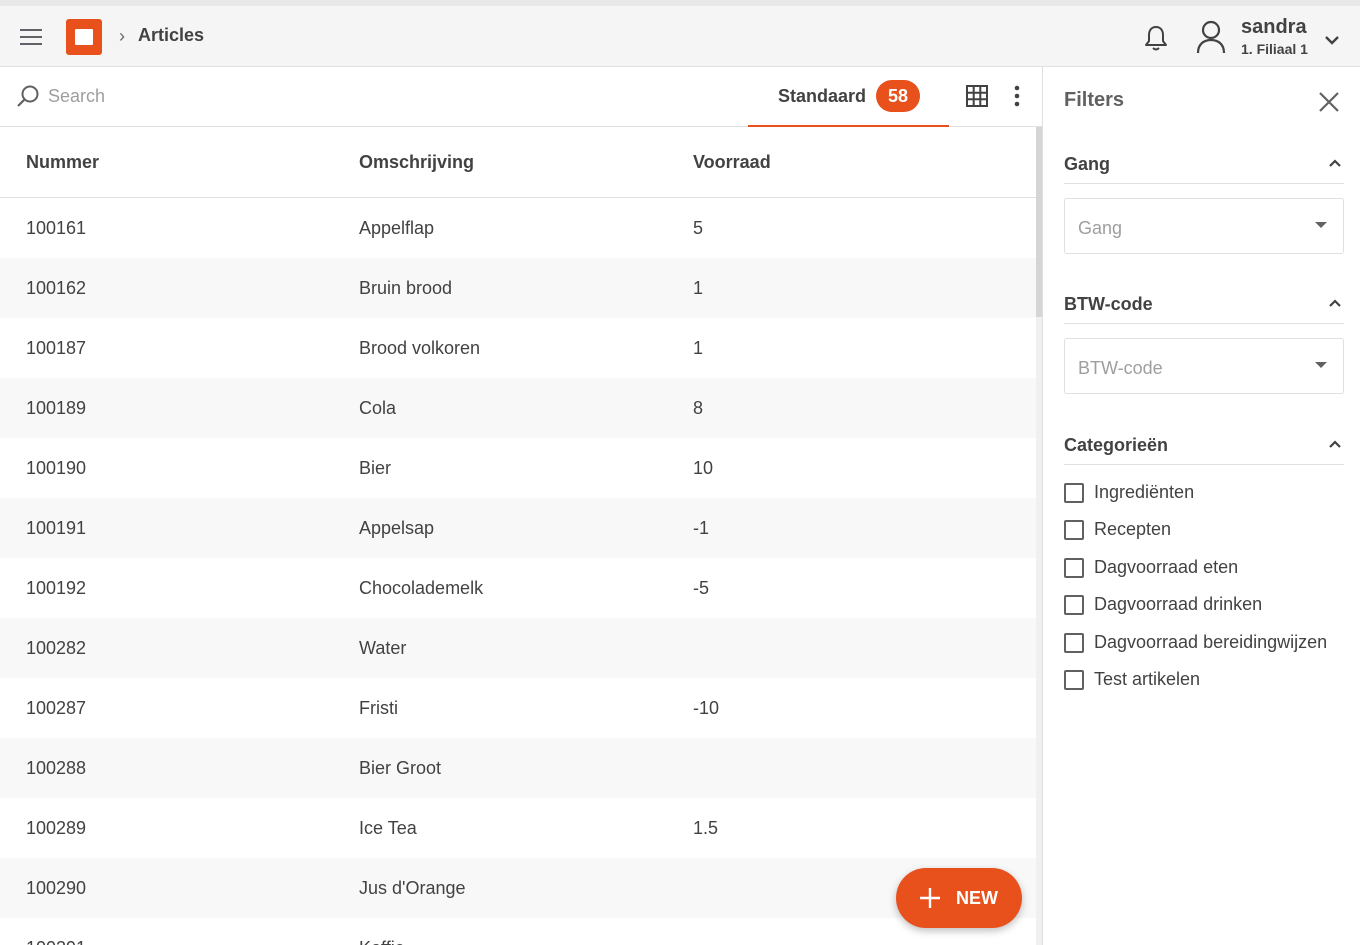  I want to click on table-row: 100189 Cola 8, so click(518, 408).